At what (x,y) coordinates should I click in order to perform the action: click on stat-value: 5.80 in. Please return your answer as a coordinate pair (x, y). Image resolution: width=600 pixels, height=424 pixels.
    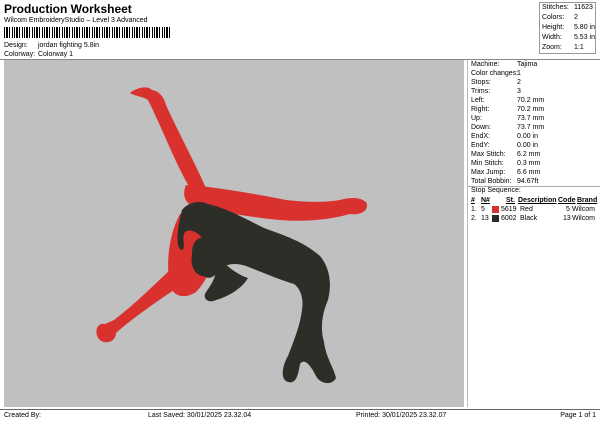
    Looking at the image, I should click on (584, 27).